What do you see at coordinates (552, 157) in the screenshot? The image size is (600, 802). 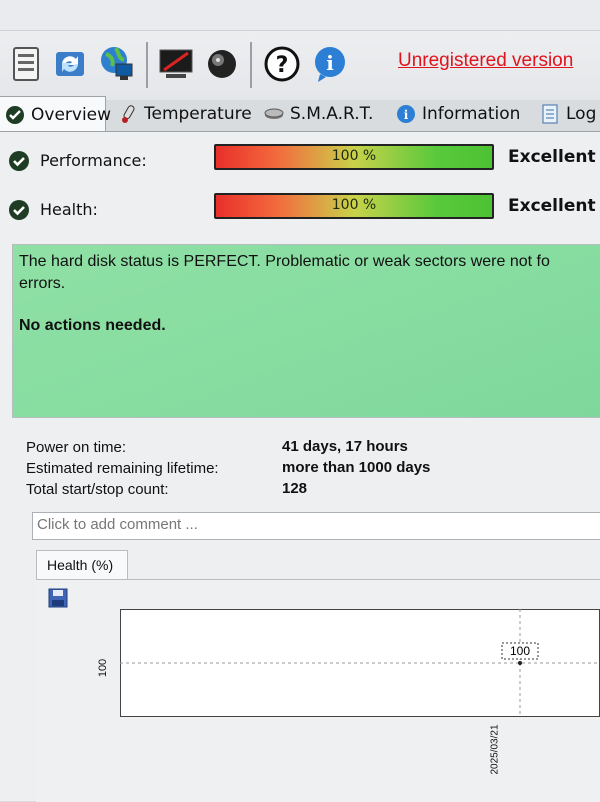 I see `performance-rating: Excellent` at bounding box center [552, 157].